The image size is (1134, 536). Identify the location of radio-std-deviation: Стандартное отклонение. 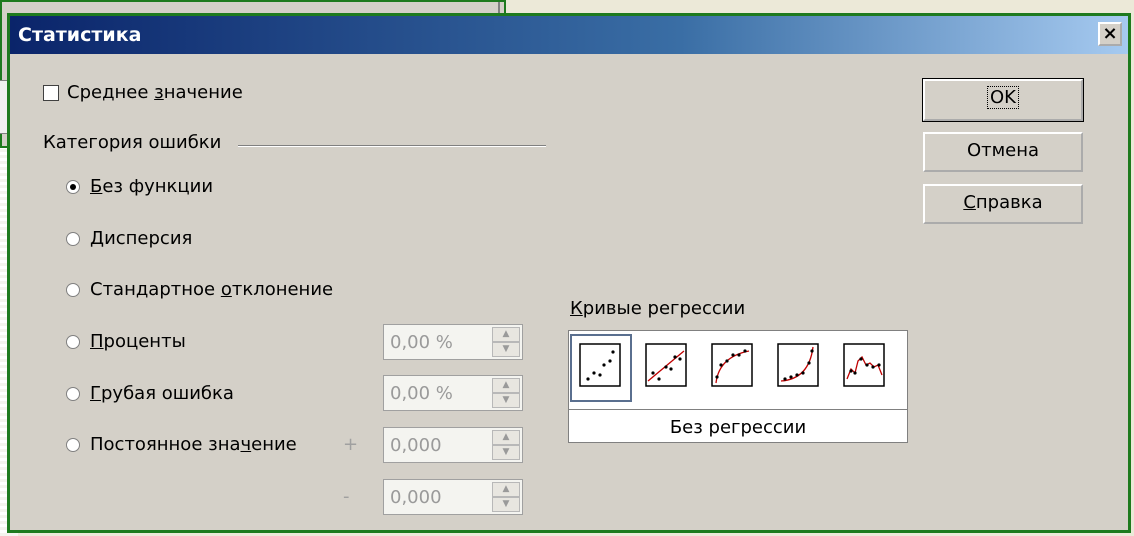
(199, 289).